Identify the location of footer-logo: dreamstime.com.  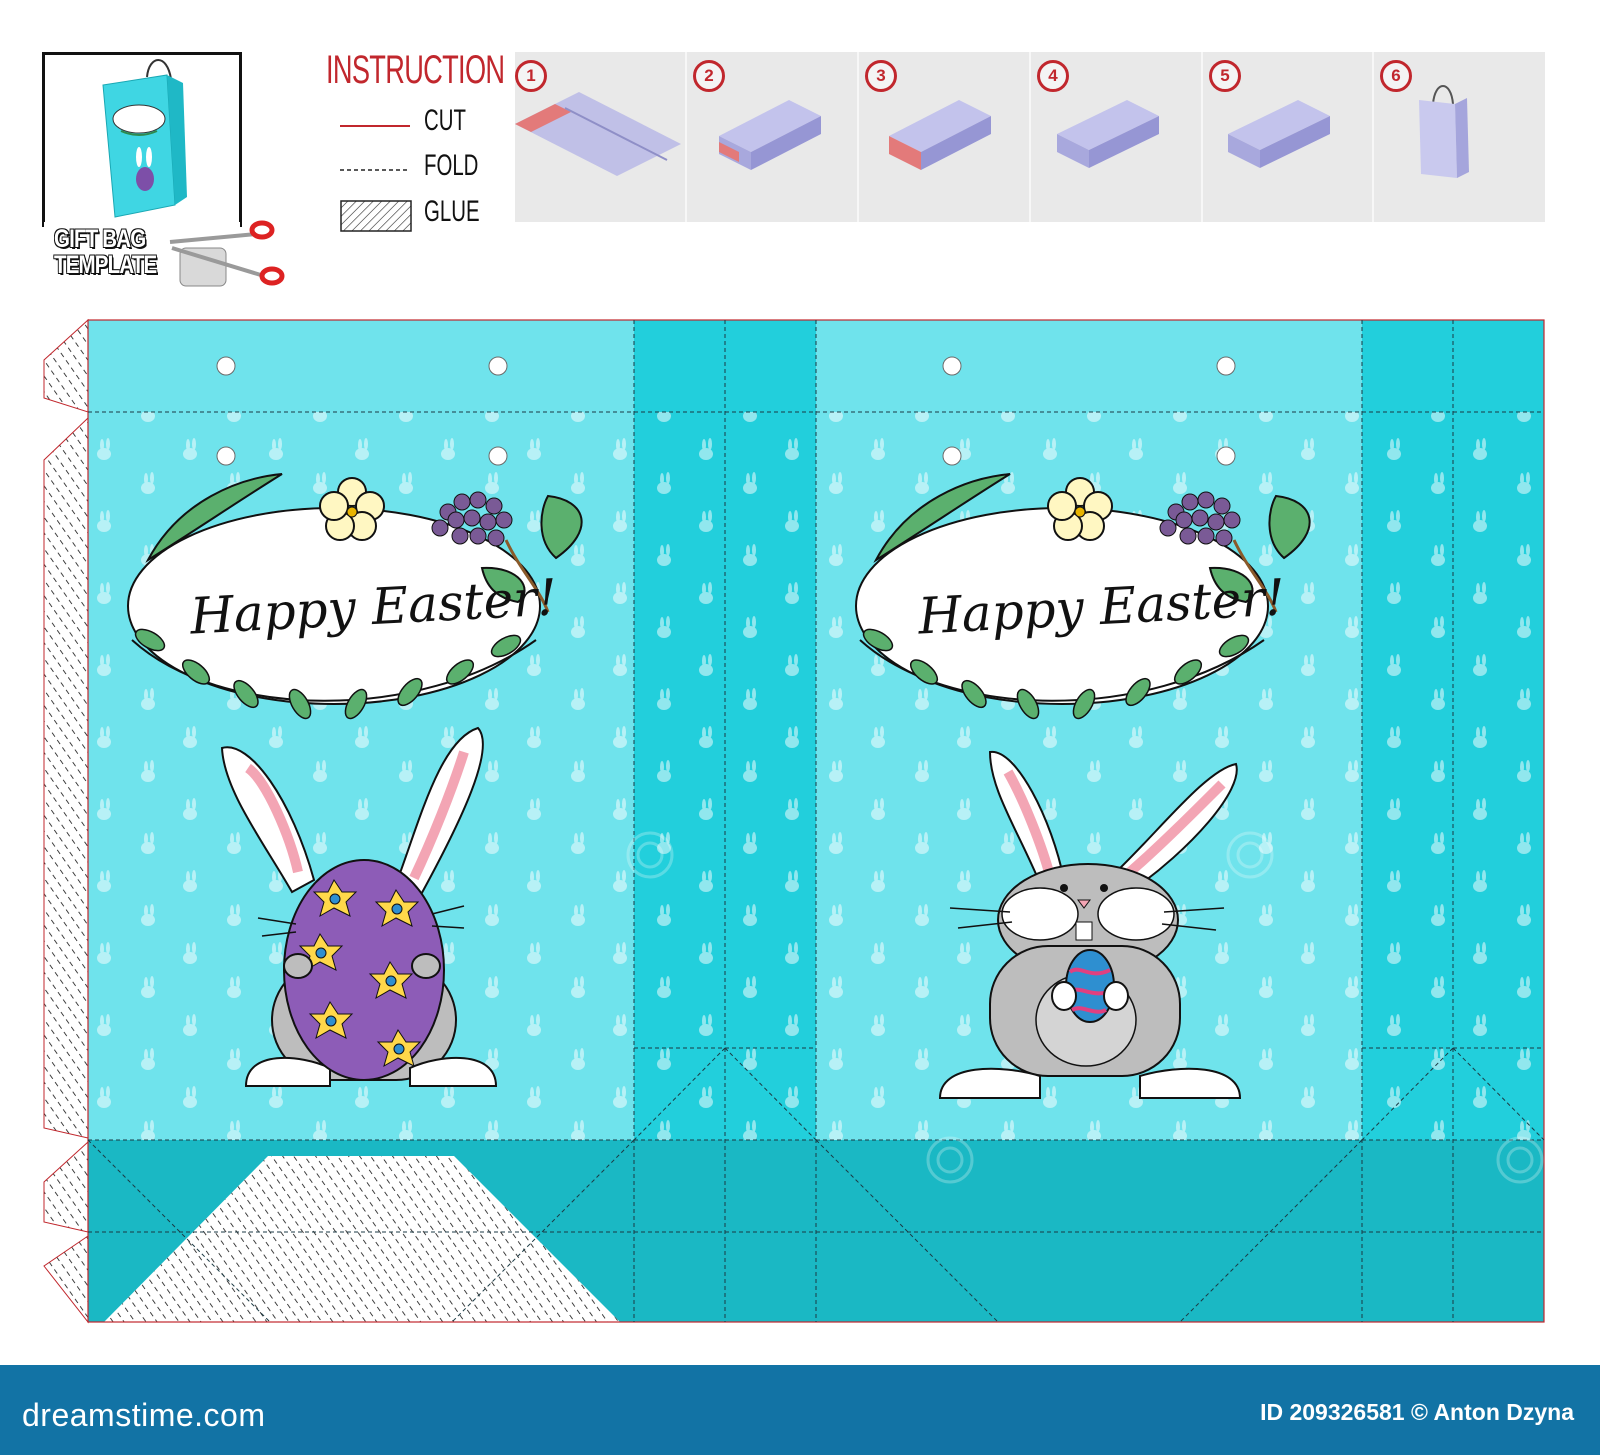
(144, 1415).